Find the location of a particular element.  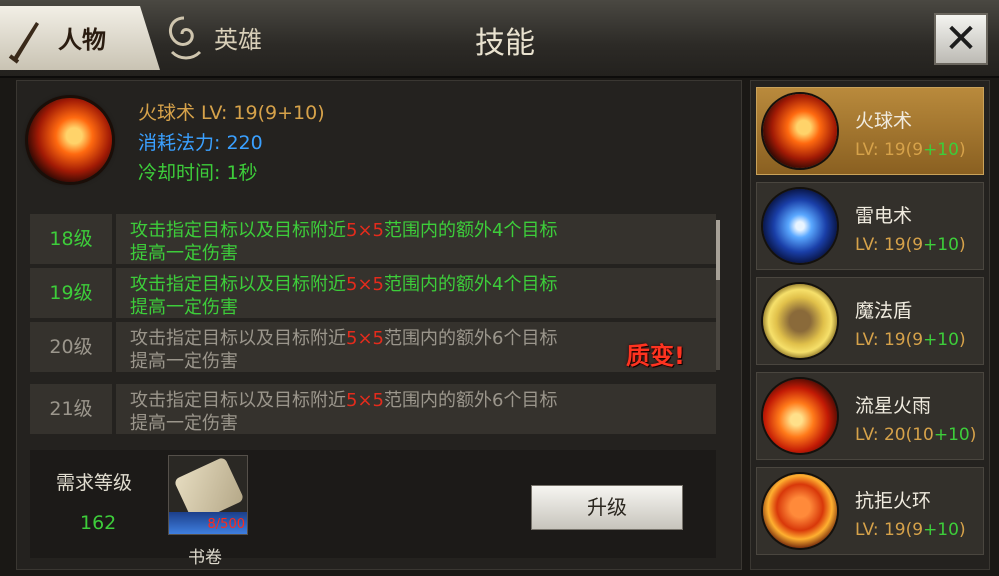

skill-item-magic-shield: 魔法盾 LV: 19(9+10) is located at coordinates (870, 321).